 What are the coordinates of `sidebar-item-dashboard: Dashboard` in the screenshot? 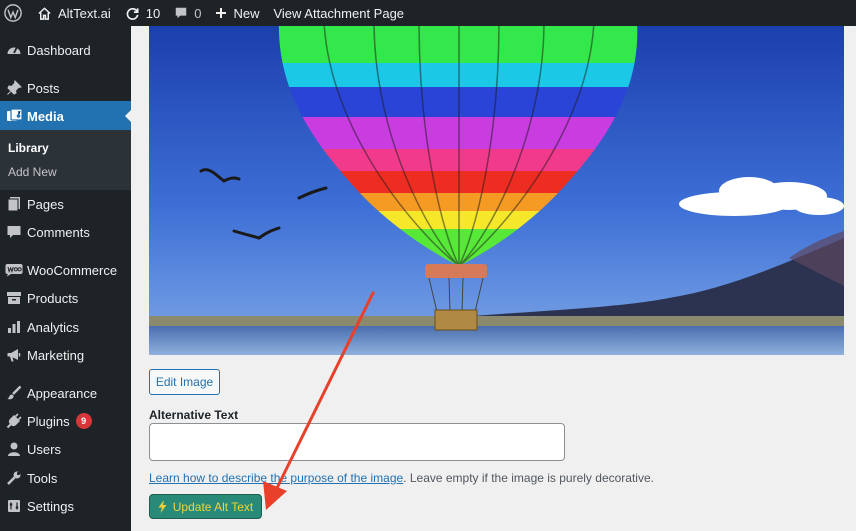 It's located at (65, 50).